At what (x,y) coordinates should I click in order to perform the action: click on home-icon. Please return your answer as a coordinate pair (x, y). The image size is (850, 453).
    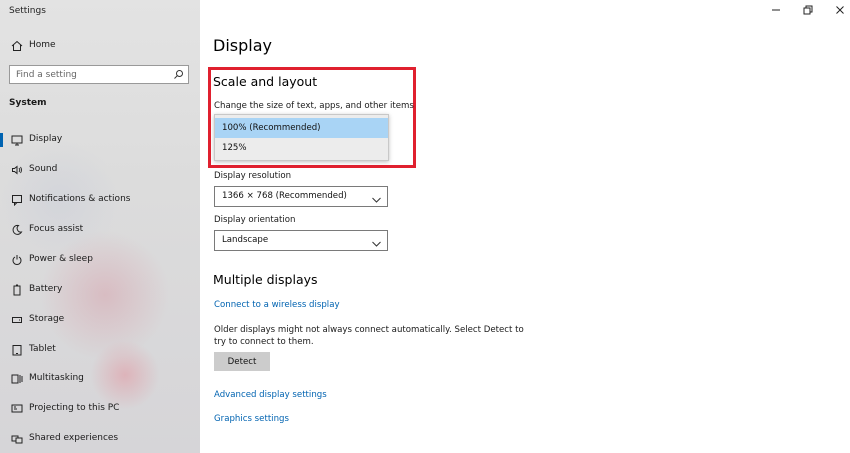
    Looking at the image, I should click on (17, 46).